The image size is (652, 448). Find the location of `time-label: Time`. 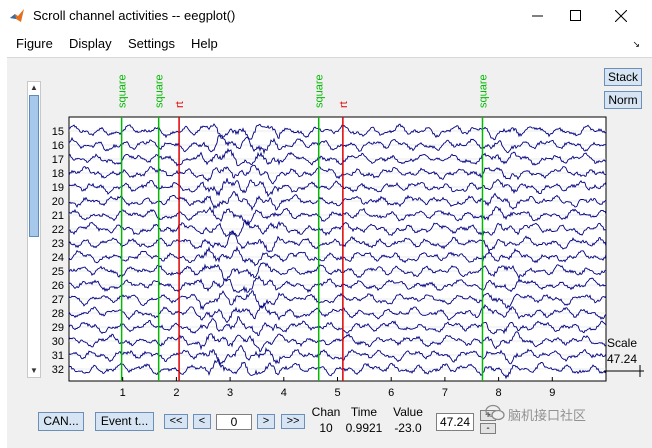

time-label: Time is located at coordinates (364, 412).